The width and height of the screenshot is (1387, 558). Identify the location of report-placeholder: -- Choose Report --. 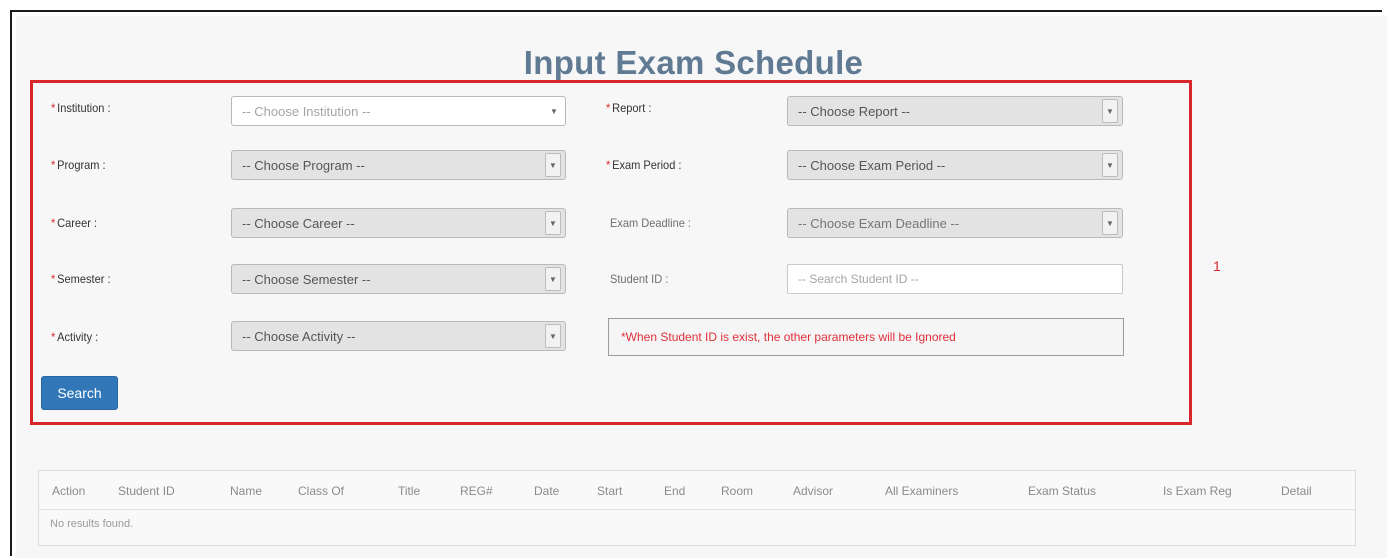
(854, 111).